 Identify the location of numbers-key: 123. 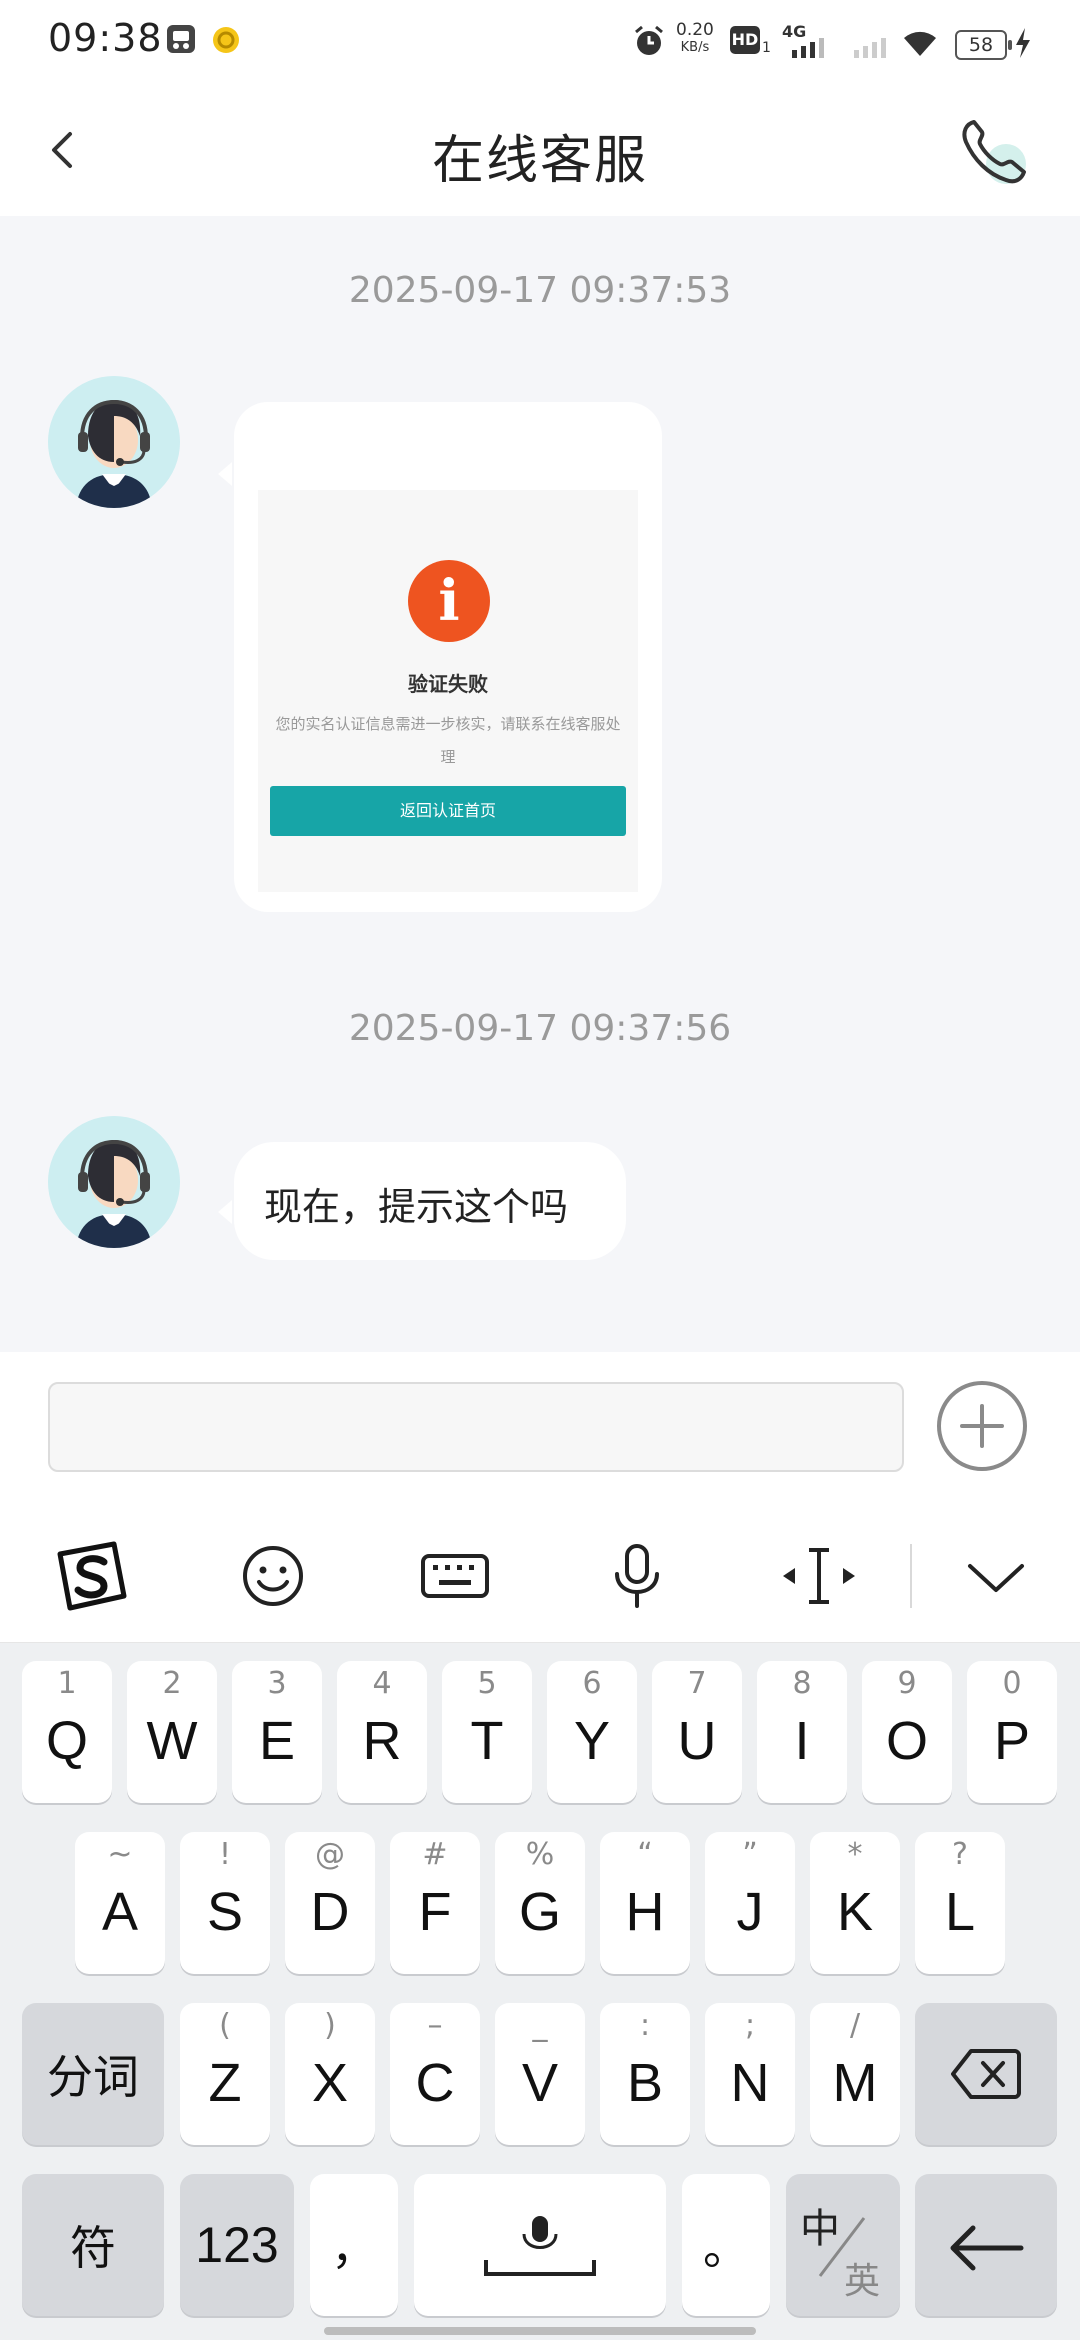
(237, 2245).